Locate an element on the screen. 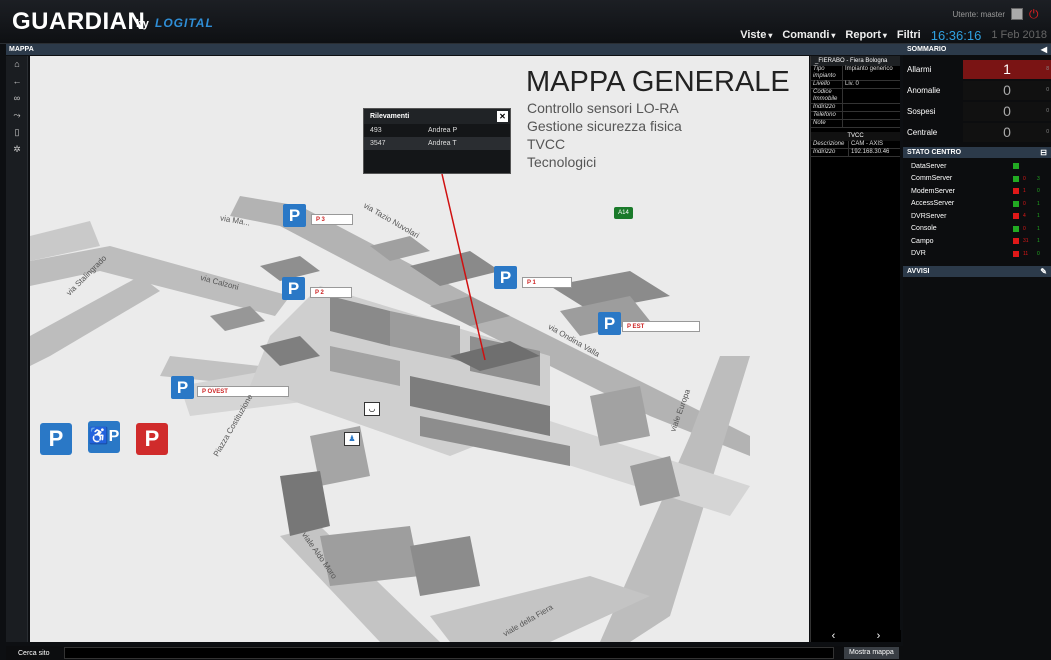 The image size is (1051, 660). parking-p3-badge: P is located at coordinates (294, 215).